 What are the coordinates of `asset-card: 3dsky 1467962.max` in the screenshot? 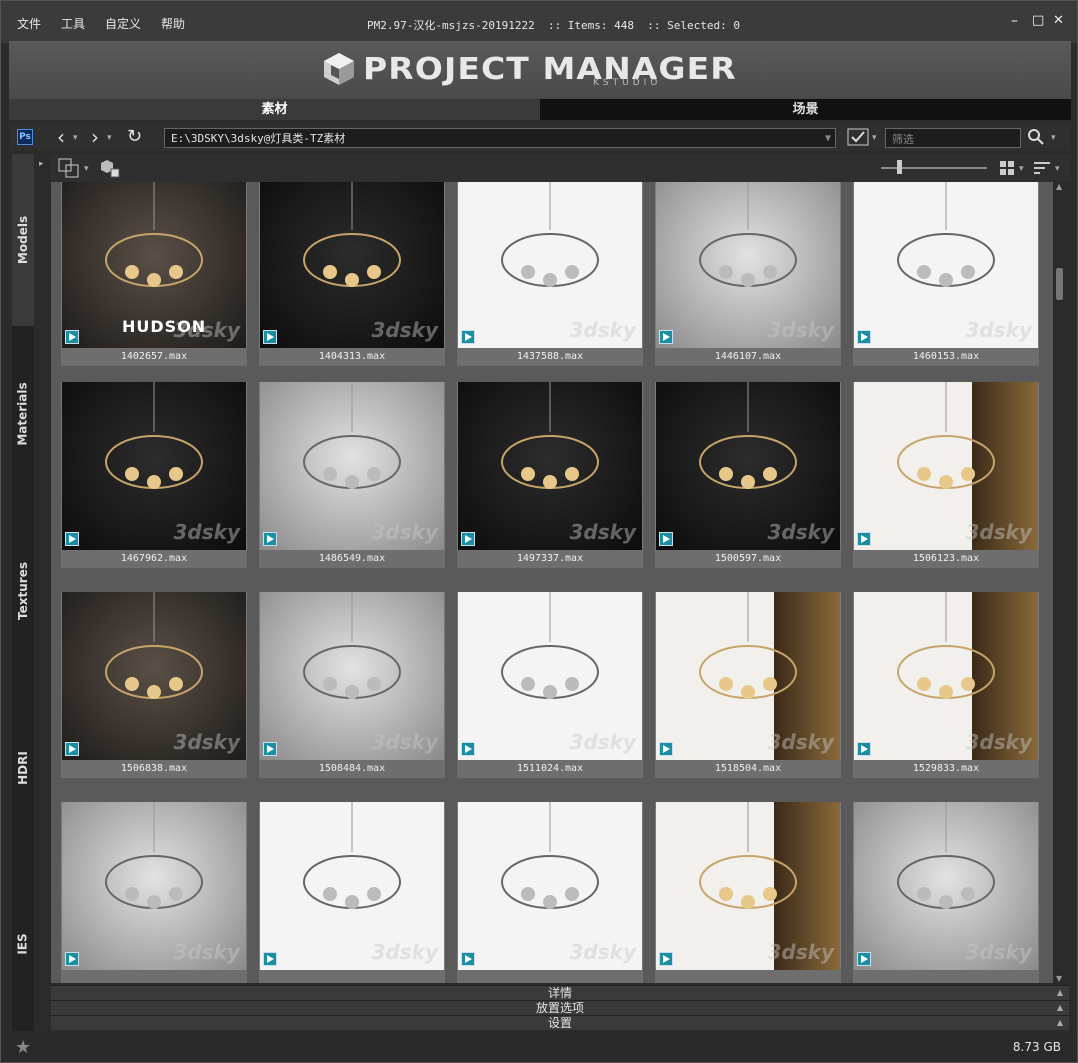 It's located at (154, 475).